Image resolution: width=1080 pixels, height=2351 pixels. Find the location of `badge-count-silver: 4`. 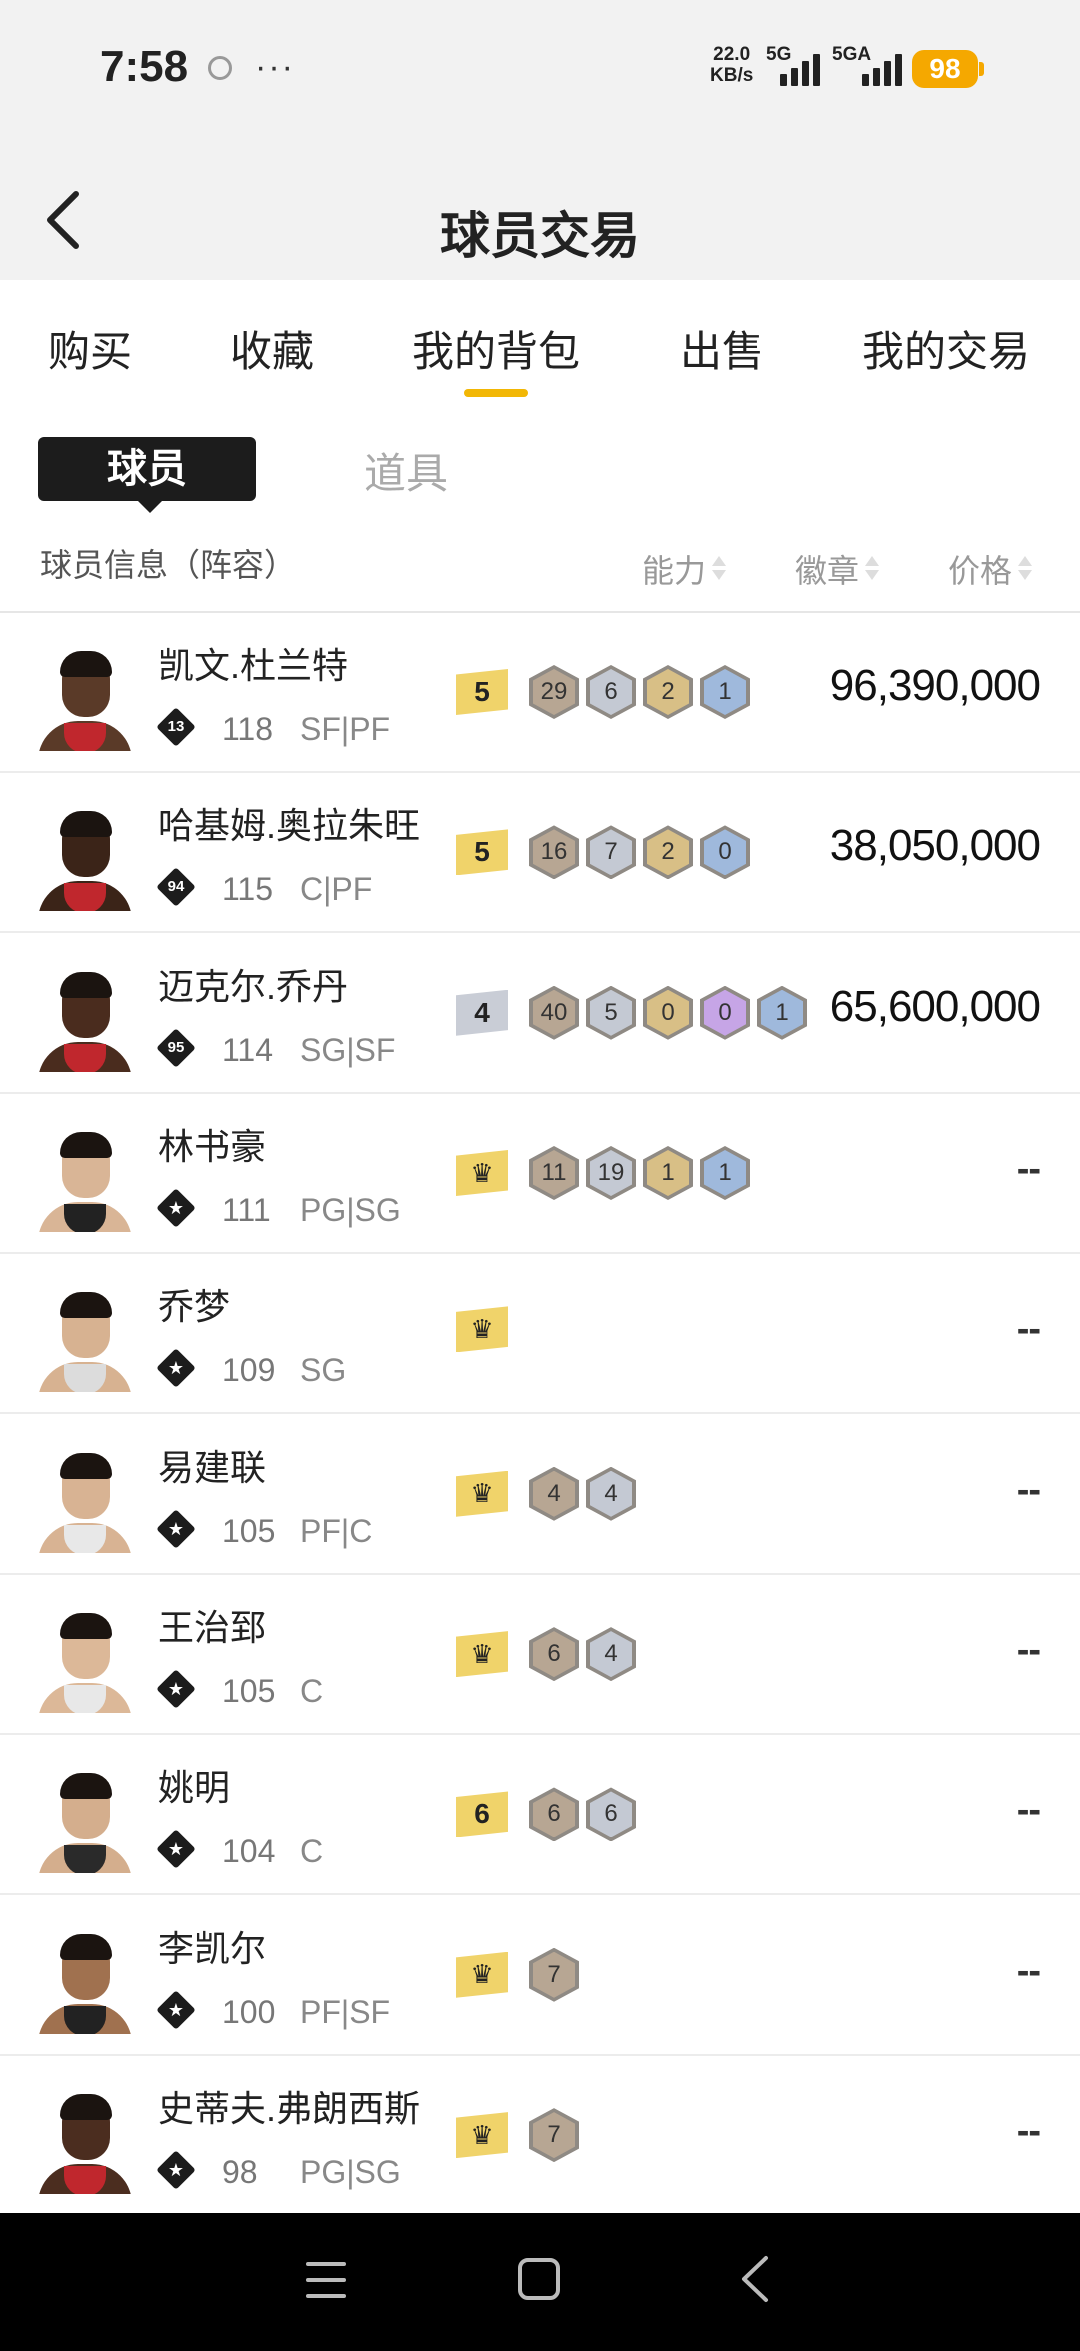

badge-count-silver: 4 is located at coordinates (611, 1654).